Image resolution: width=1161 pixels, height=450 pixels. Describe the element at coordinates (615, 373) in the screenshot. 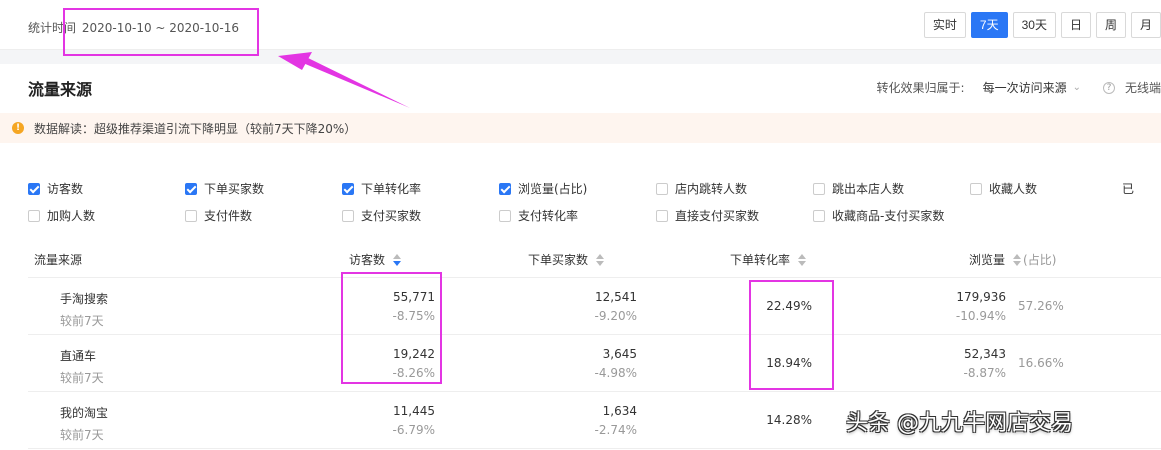

I see `buyers-delta: -4.98%` at that location.